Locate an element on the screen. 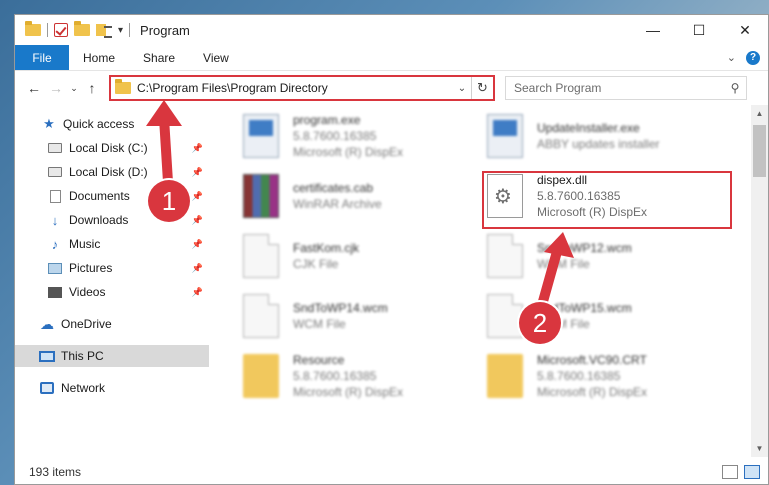 This screenshot has height=485, width=769. step-2-badge: 2 is located at coordinates (540, 323).